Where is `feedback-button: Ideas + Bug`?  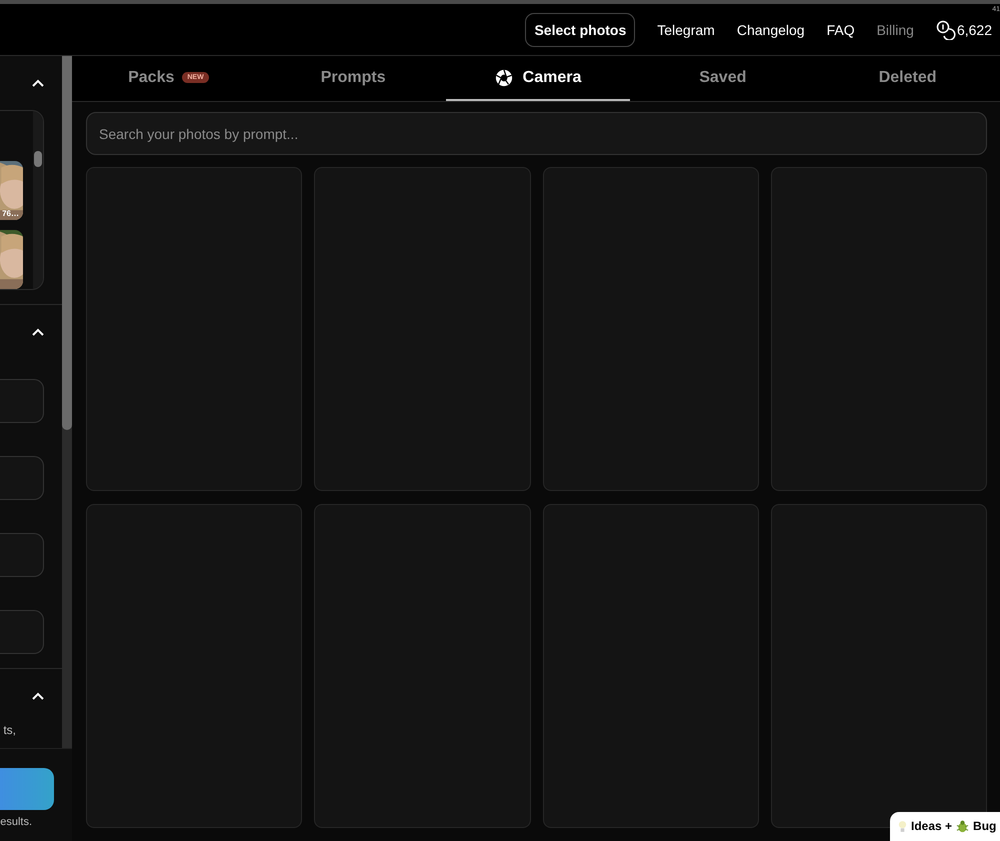 feedback-button: Ideas + Bug is located at coordinates (945, 826).